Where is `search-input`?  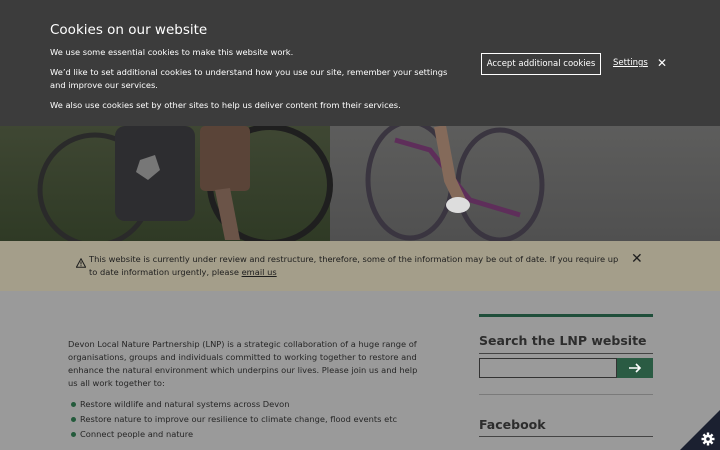
search-input is located at coordinates (548, 368).